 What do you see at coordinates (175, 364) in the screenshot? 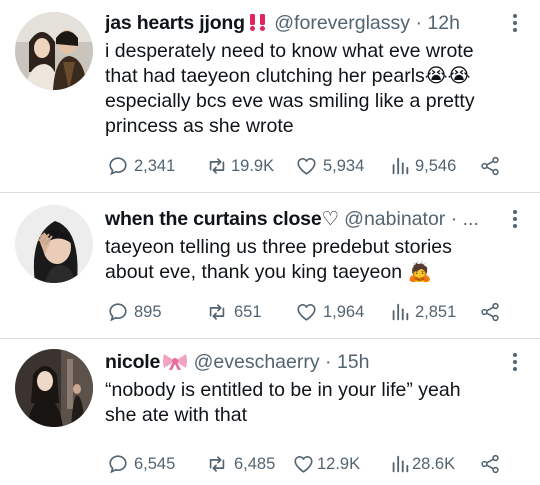
I see `ribbon-icon` at bounding box center [175, 364].